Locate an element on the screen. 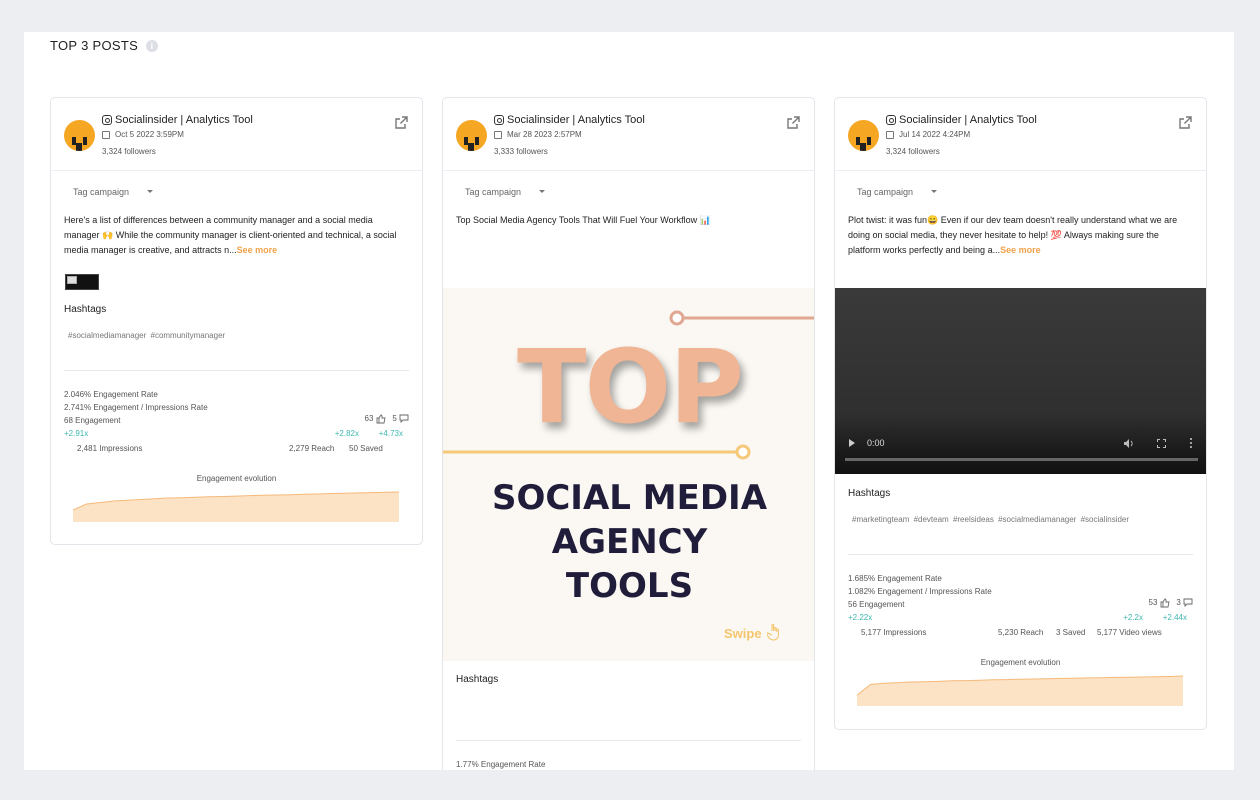  image-title: TOP is located at coordinates (630, 387).